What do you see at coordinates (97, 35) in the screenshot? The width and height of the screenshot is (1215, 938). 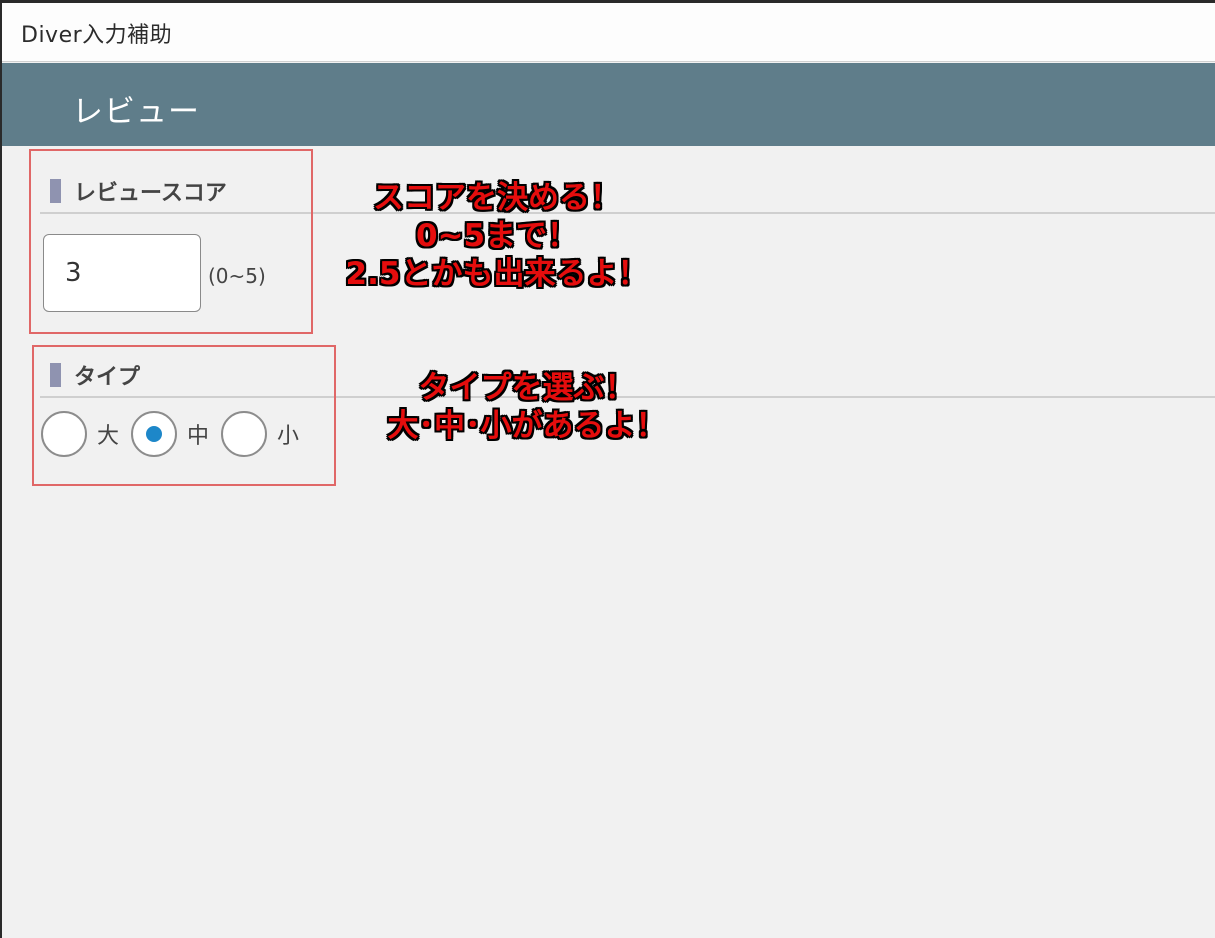 I see `window-title: Diver入力補助` at bounding box center [97, 35].